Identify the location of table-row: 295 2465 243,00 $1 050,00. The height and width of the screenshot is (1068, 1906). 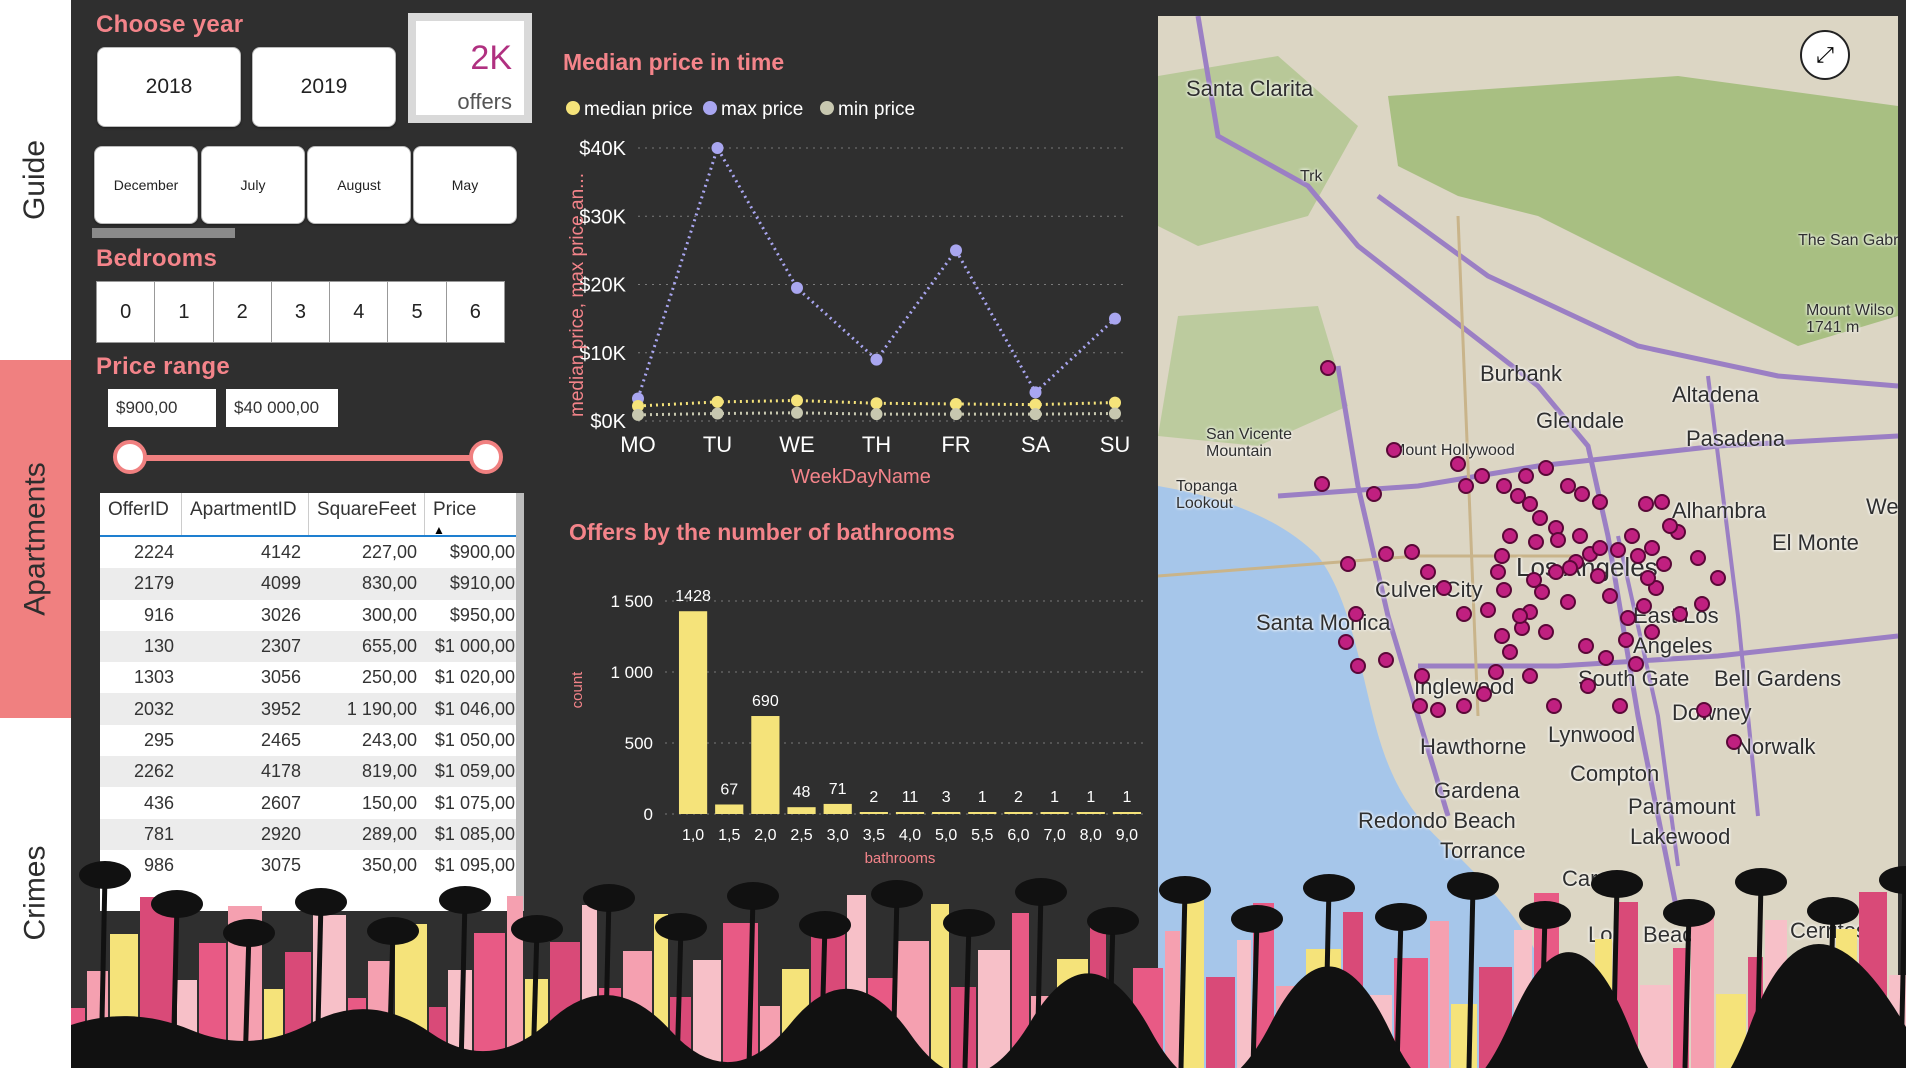
(311, 740).